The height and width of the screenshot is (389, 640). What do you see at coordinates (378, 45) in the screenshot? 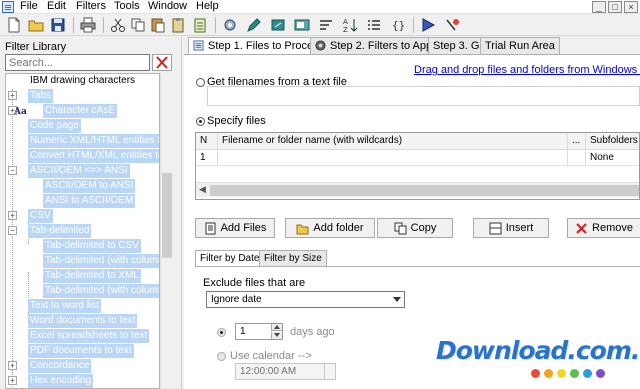
I see `tab-filters-to-apply: Step 2. Filters to Apply` at bounding box center [378, 45].